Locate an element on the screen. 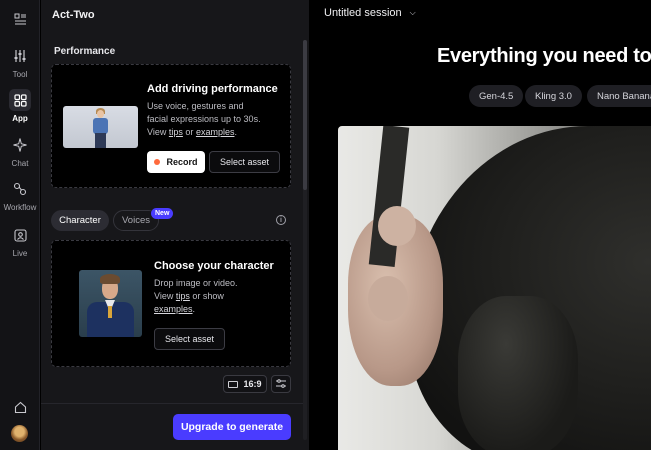  session-title-dropdown: Untitled session ⌵ is located at coordinates (370, 13).